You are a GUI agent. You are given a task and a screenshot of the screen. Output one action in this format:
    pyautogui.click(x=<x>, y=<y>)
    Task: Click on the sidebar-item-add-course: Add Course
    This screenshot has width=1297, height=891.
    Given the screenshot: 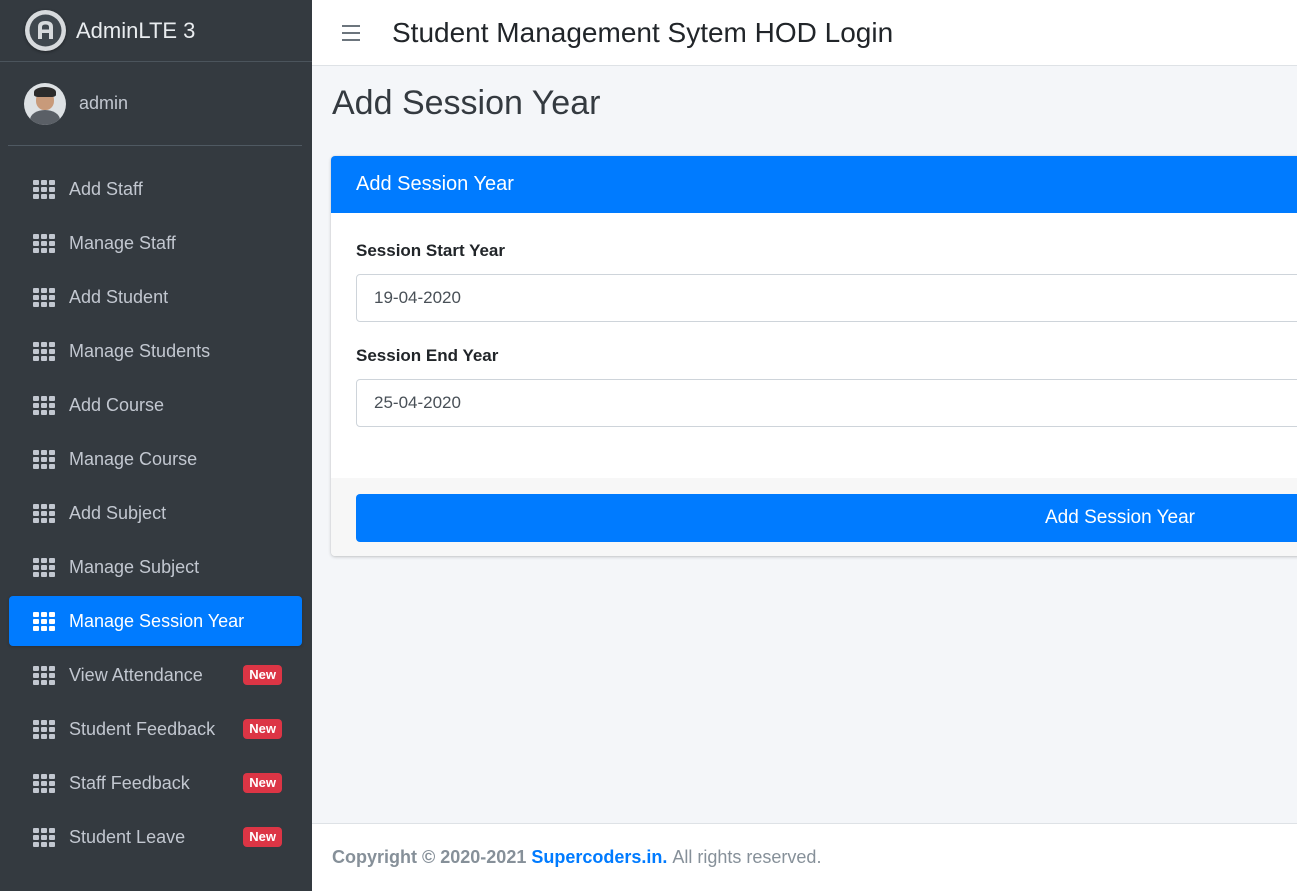 What is the action you would take?
    pyautogui.click(x=155, y=405)
    